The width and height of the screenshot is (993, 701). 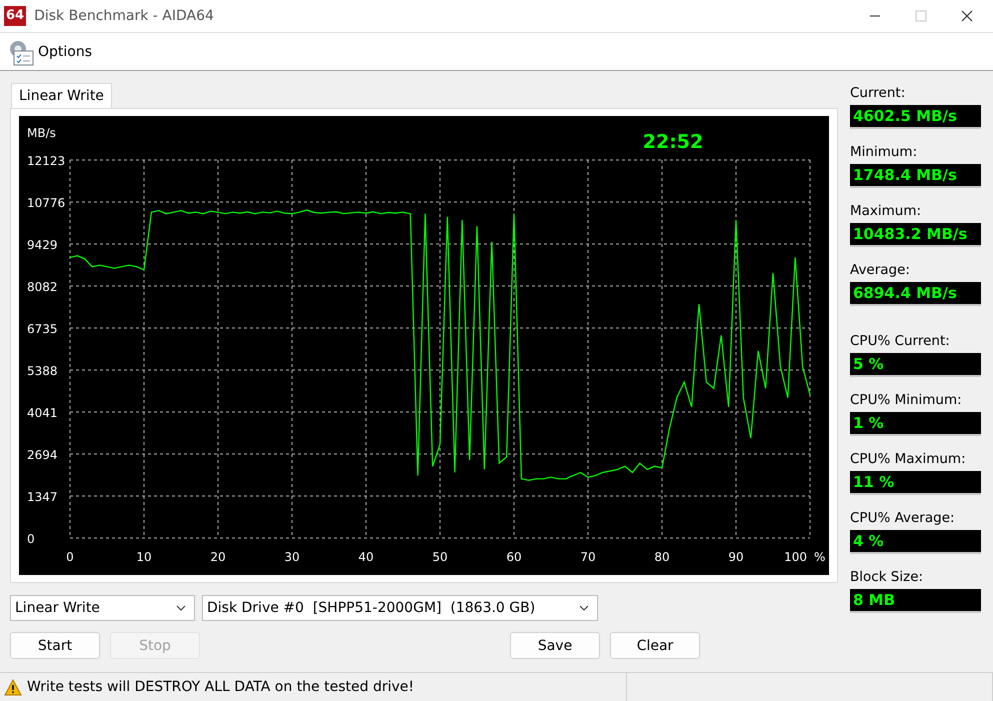 What do you see at coordinates (514, 557) in the screenshot?
I see `tick-label: 60` at bounding box center [514, 557].